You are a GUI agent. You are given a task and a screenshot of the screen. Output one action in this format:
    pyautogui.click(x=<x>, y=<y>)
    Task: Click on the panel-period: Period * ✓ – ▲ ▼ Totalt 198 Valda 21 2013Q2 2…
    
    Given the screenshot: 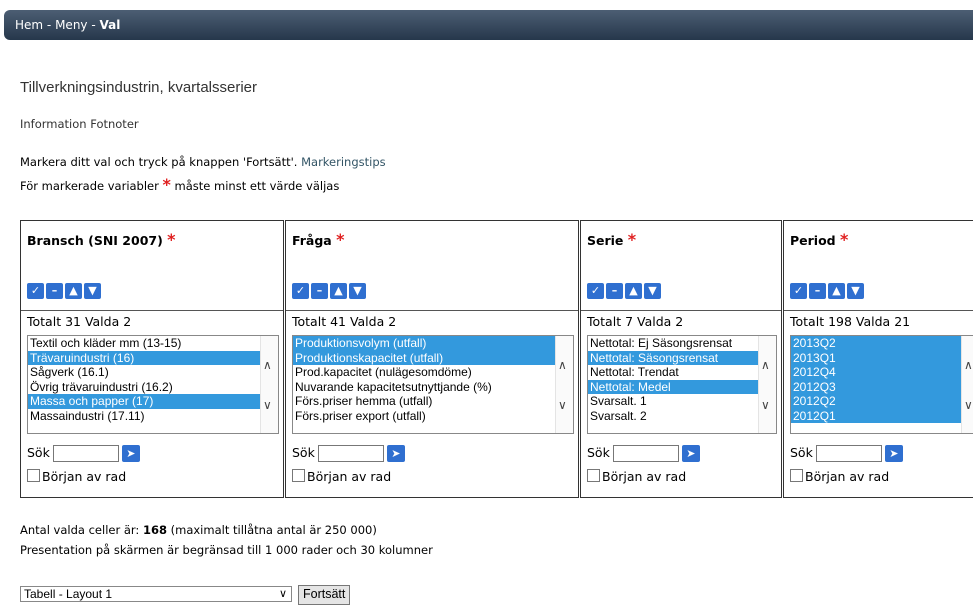 What is the action you would take?
    pyautogui.click(x=878, y=359)
    